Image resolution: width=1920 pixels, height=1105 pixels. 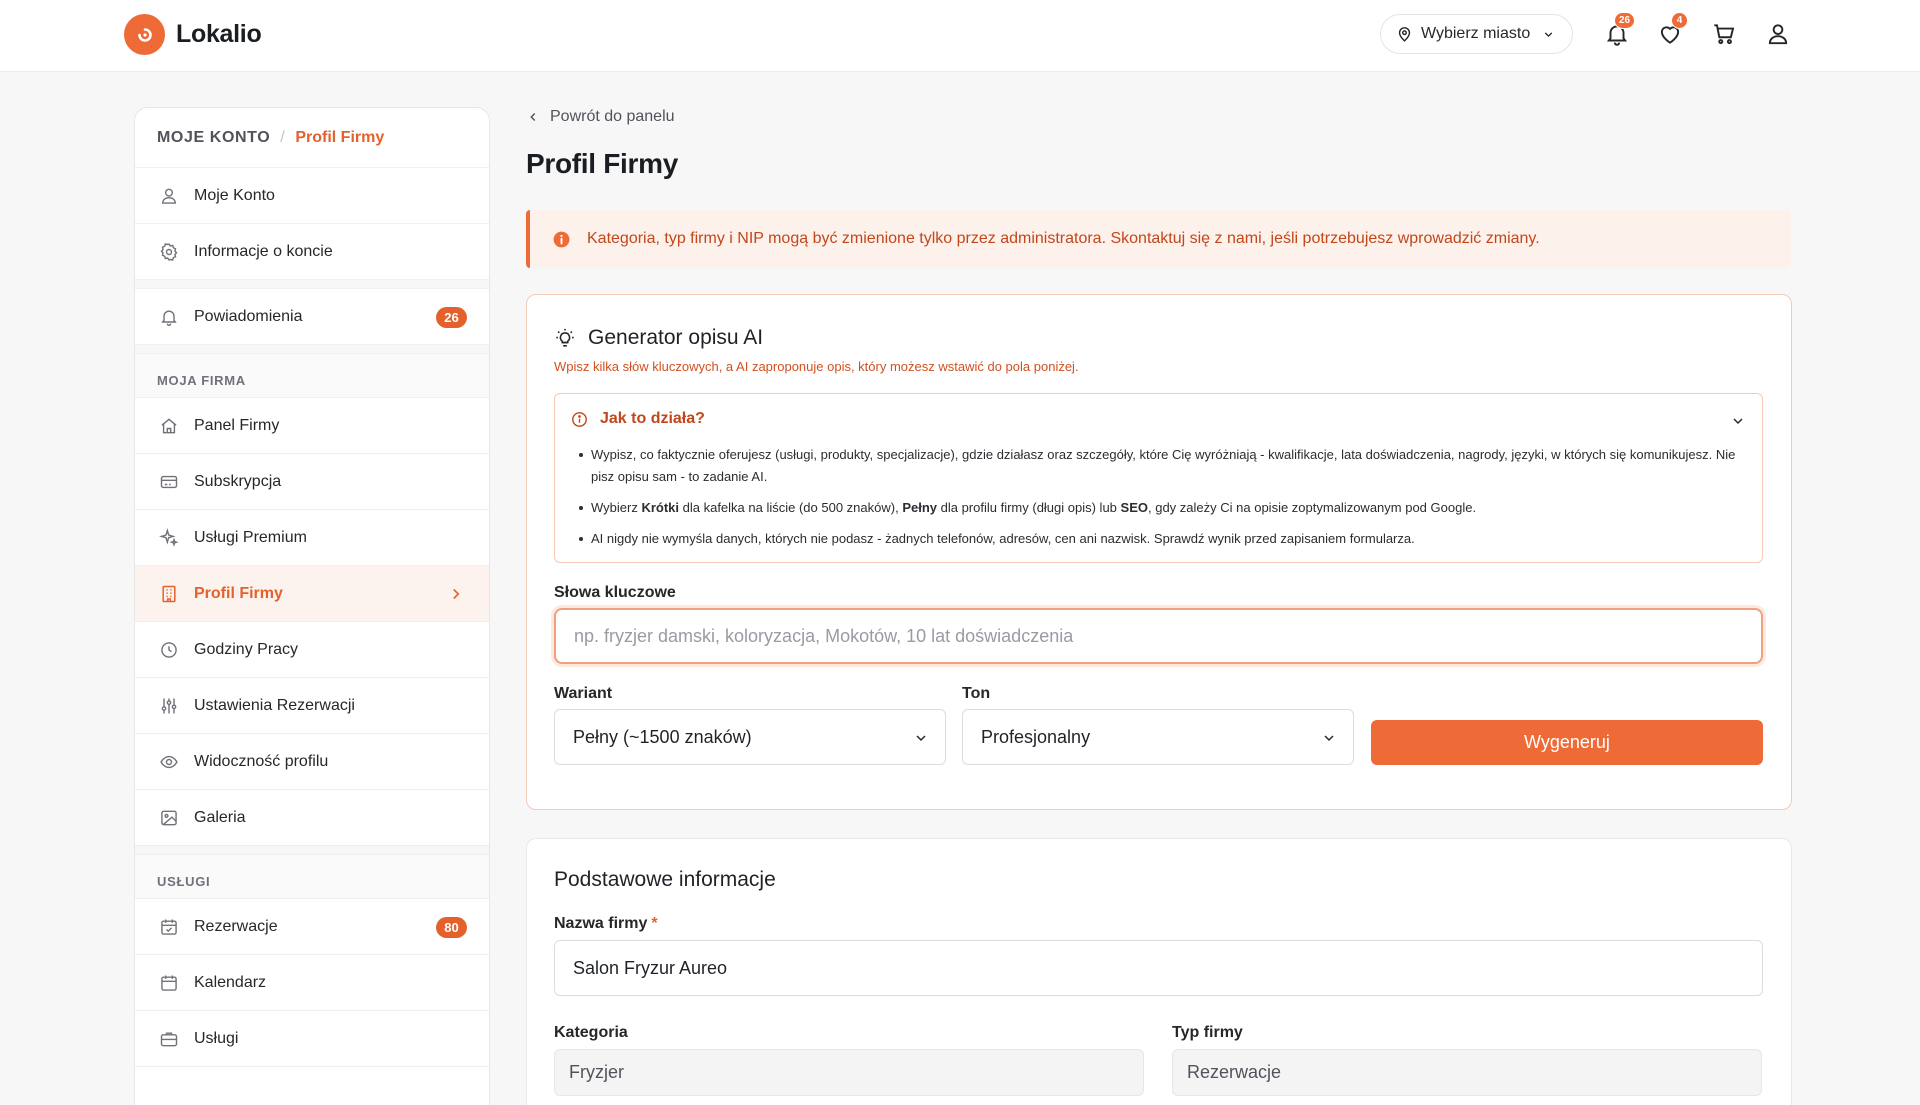 I want to click on variant-select: Pełny (~1500 znaków), so click(x=750, y=737).